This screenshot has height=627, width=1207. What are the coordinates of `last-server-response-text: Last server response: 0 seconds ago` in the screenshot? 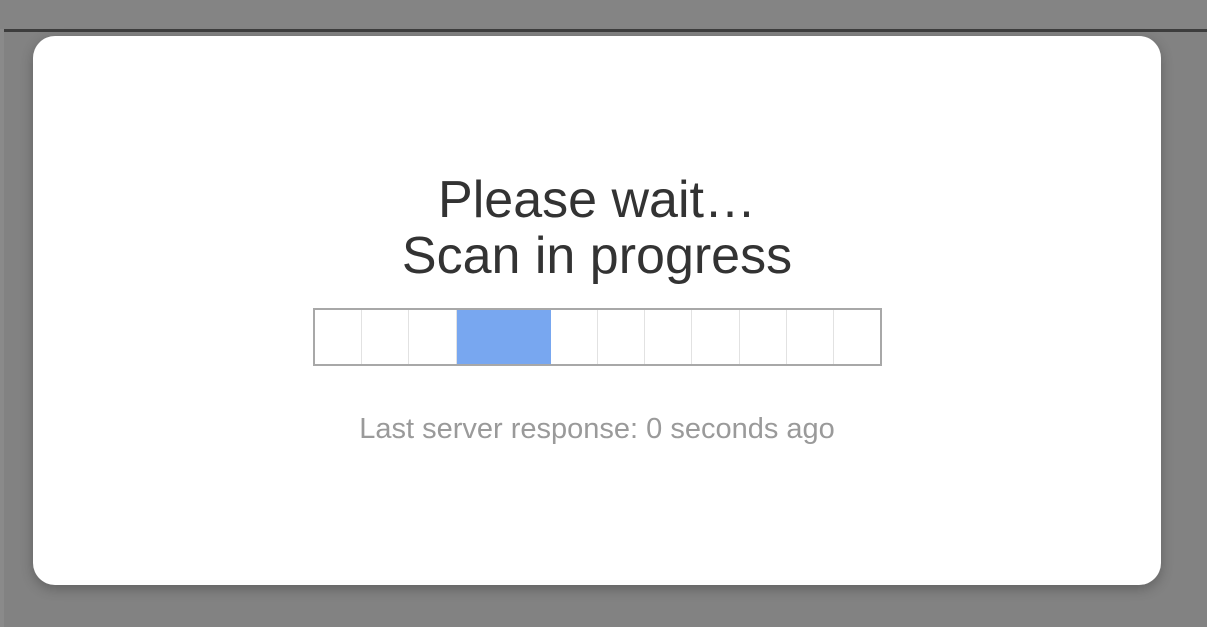 It's located at (597, 429).